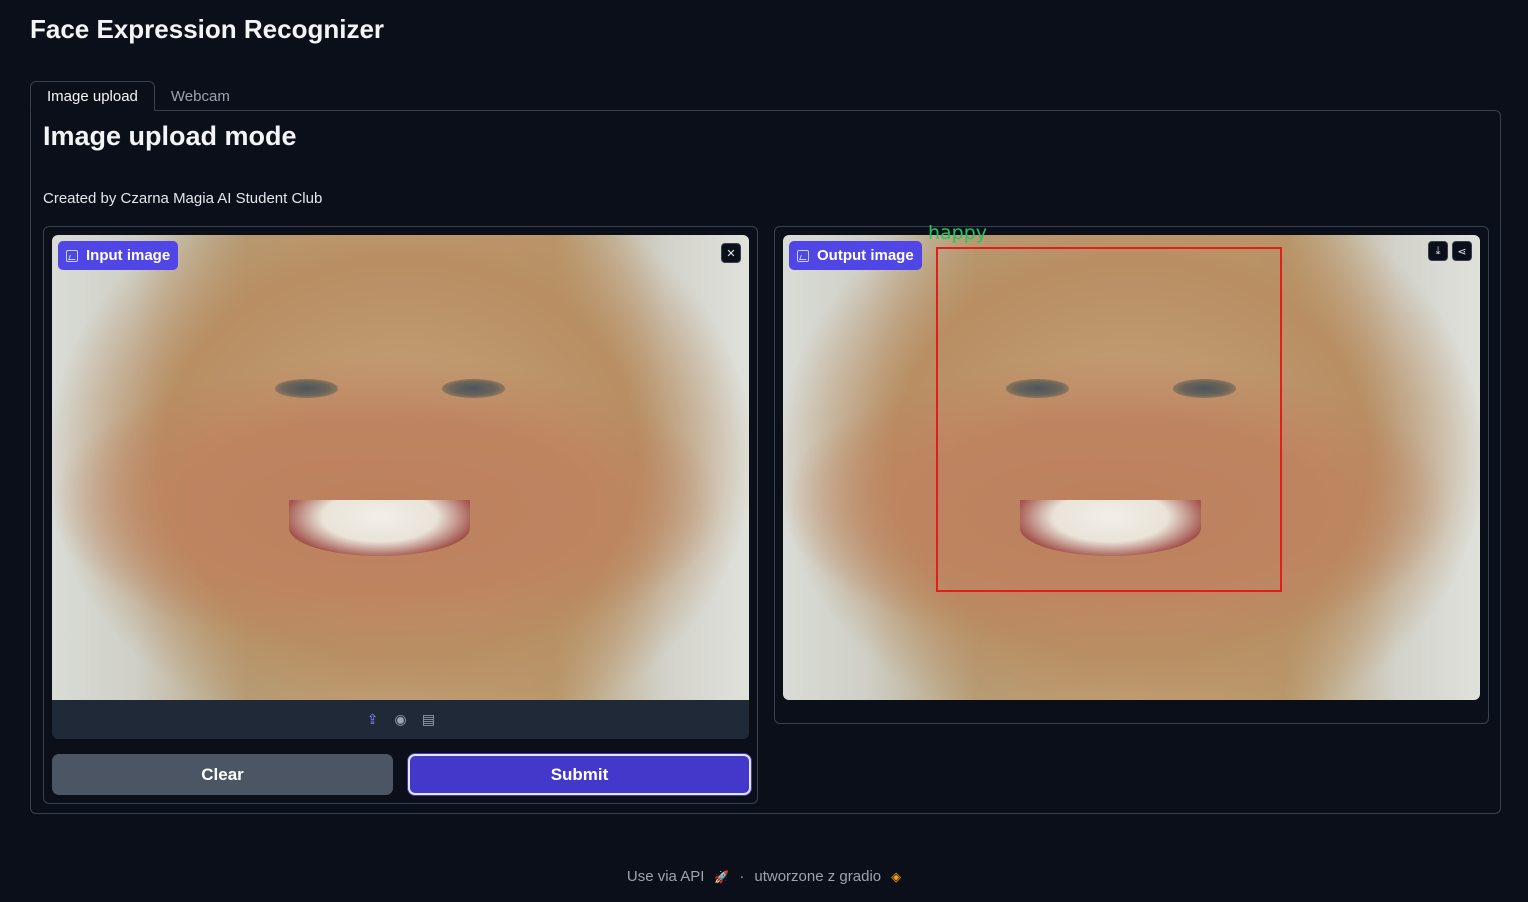 This screenshot has width=1528, height=902. What do you see at coordinates (958, 233) in the screenshot?
I see `expression-label: happy` at bounding box center [958, 233].